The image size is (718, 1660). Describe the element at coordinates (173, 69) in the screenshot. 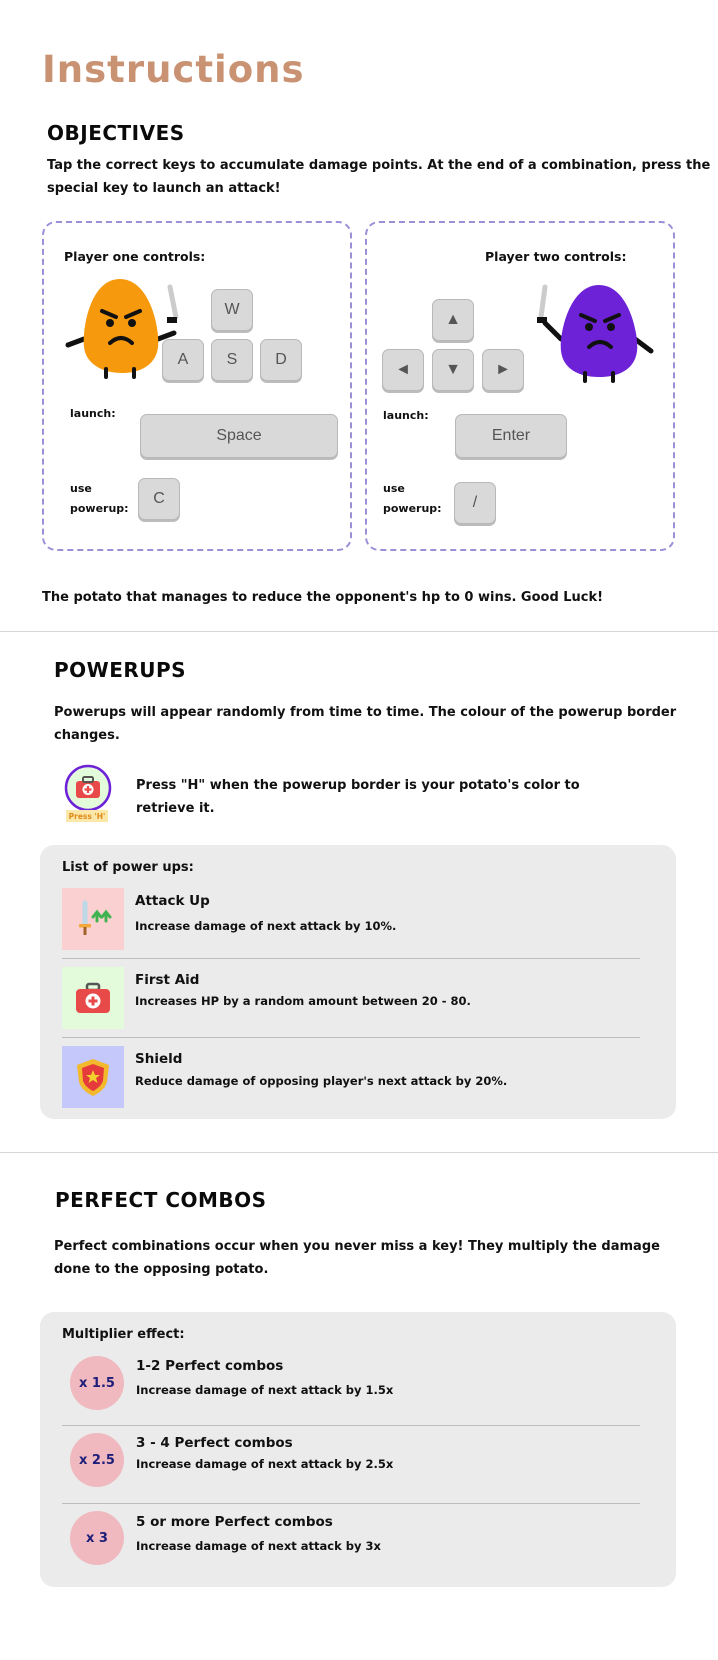

I see `page-title: Instructions` at that location.